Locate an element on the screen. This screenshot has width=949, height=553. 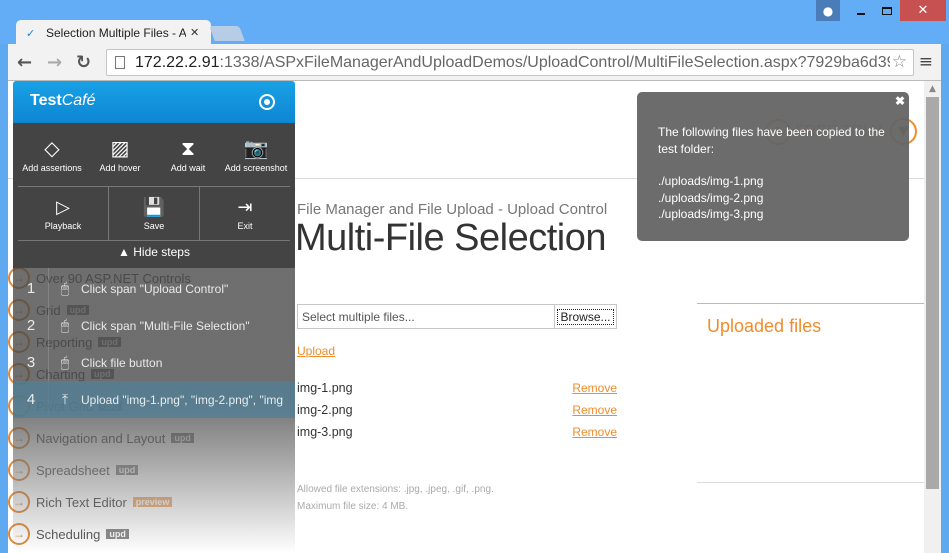
record-icon is located at coordinates (267, 102).